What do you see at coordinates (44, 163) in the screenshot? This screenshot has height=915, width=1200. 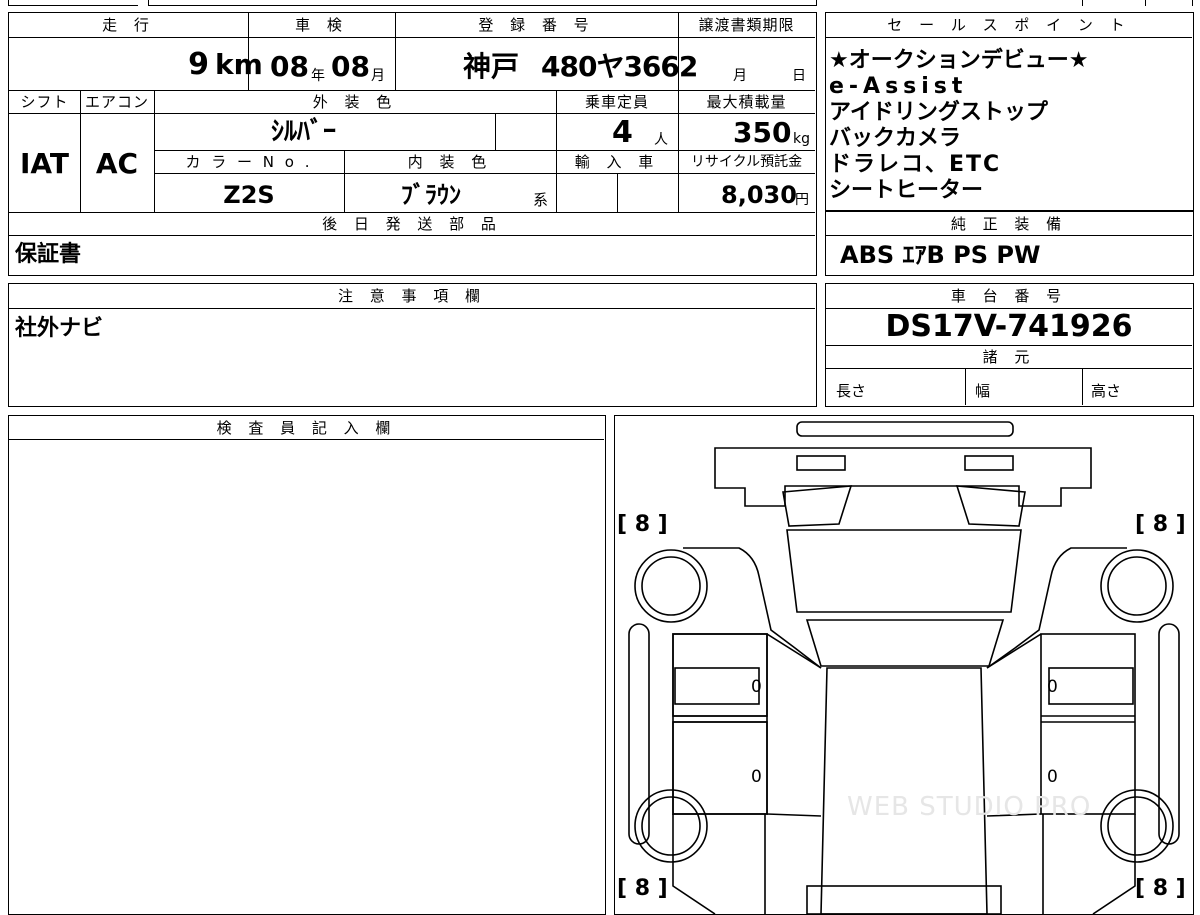 I see `shift-value: IAT` at bounding box center [44, 163].